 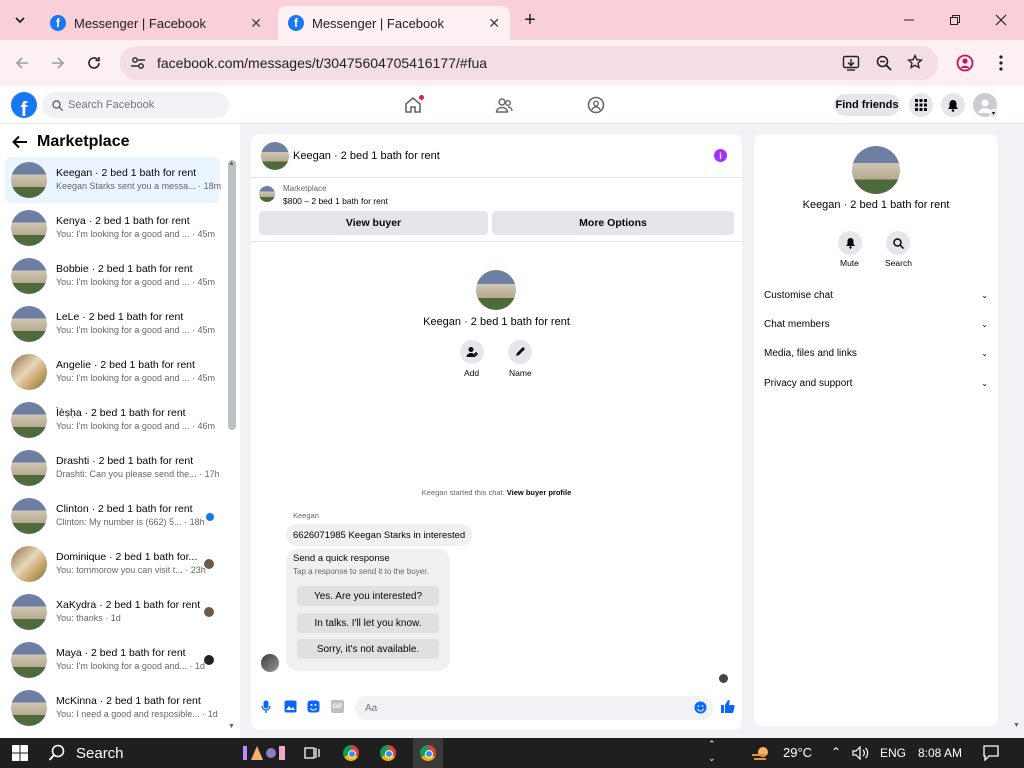 What do you see at coordinates (727, 708) in the screenshot?
I see `thumbs-up-icon` at bounding box center [727, 708].